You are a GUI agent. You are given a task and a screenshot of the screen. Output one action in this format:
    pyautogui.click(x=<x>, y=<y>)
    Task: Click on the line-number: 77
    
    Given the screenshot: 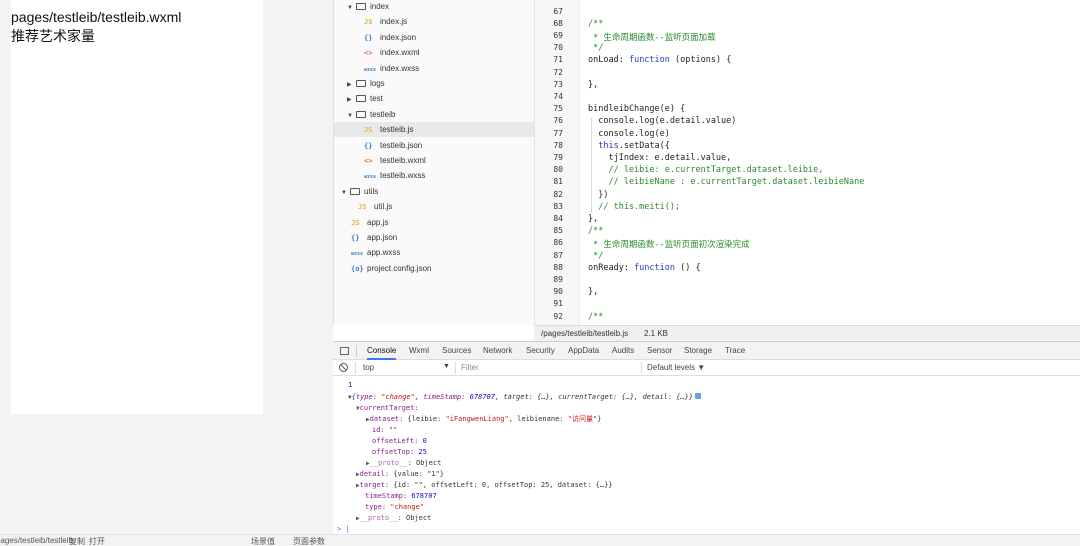 What is the action you would take?
    pyautogui.click(x=558, y=133)
    